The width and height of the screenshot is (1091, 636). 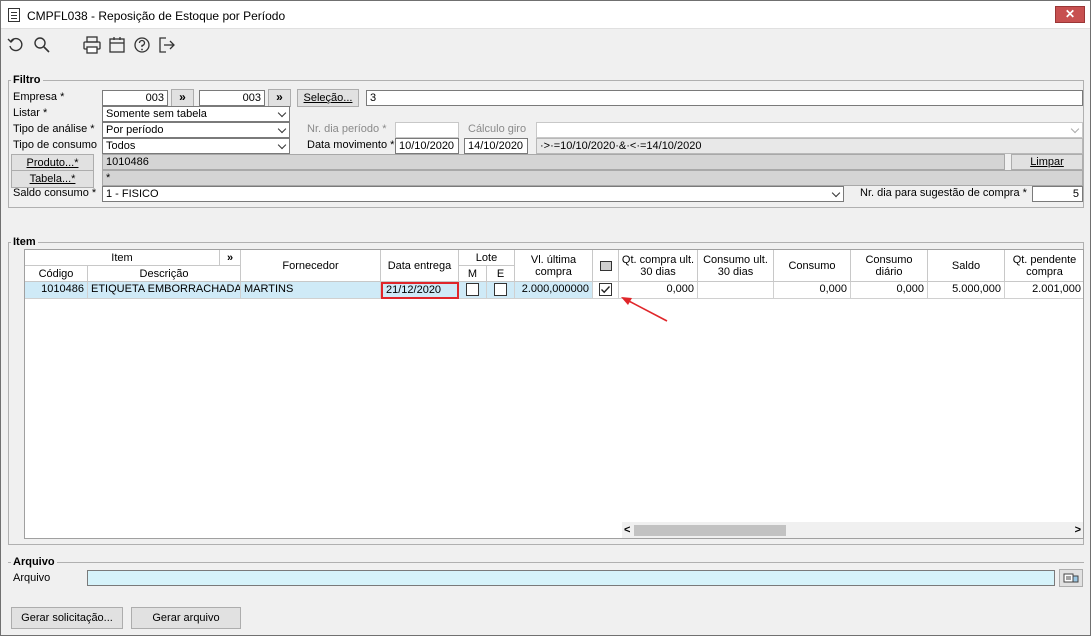 I want to click on header-select-all, so click(x=606, y=266).